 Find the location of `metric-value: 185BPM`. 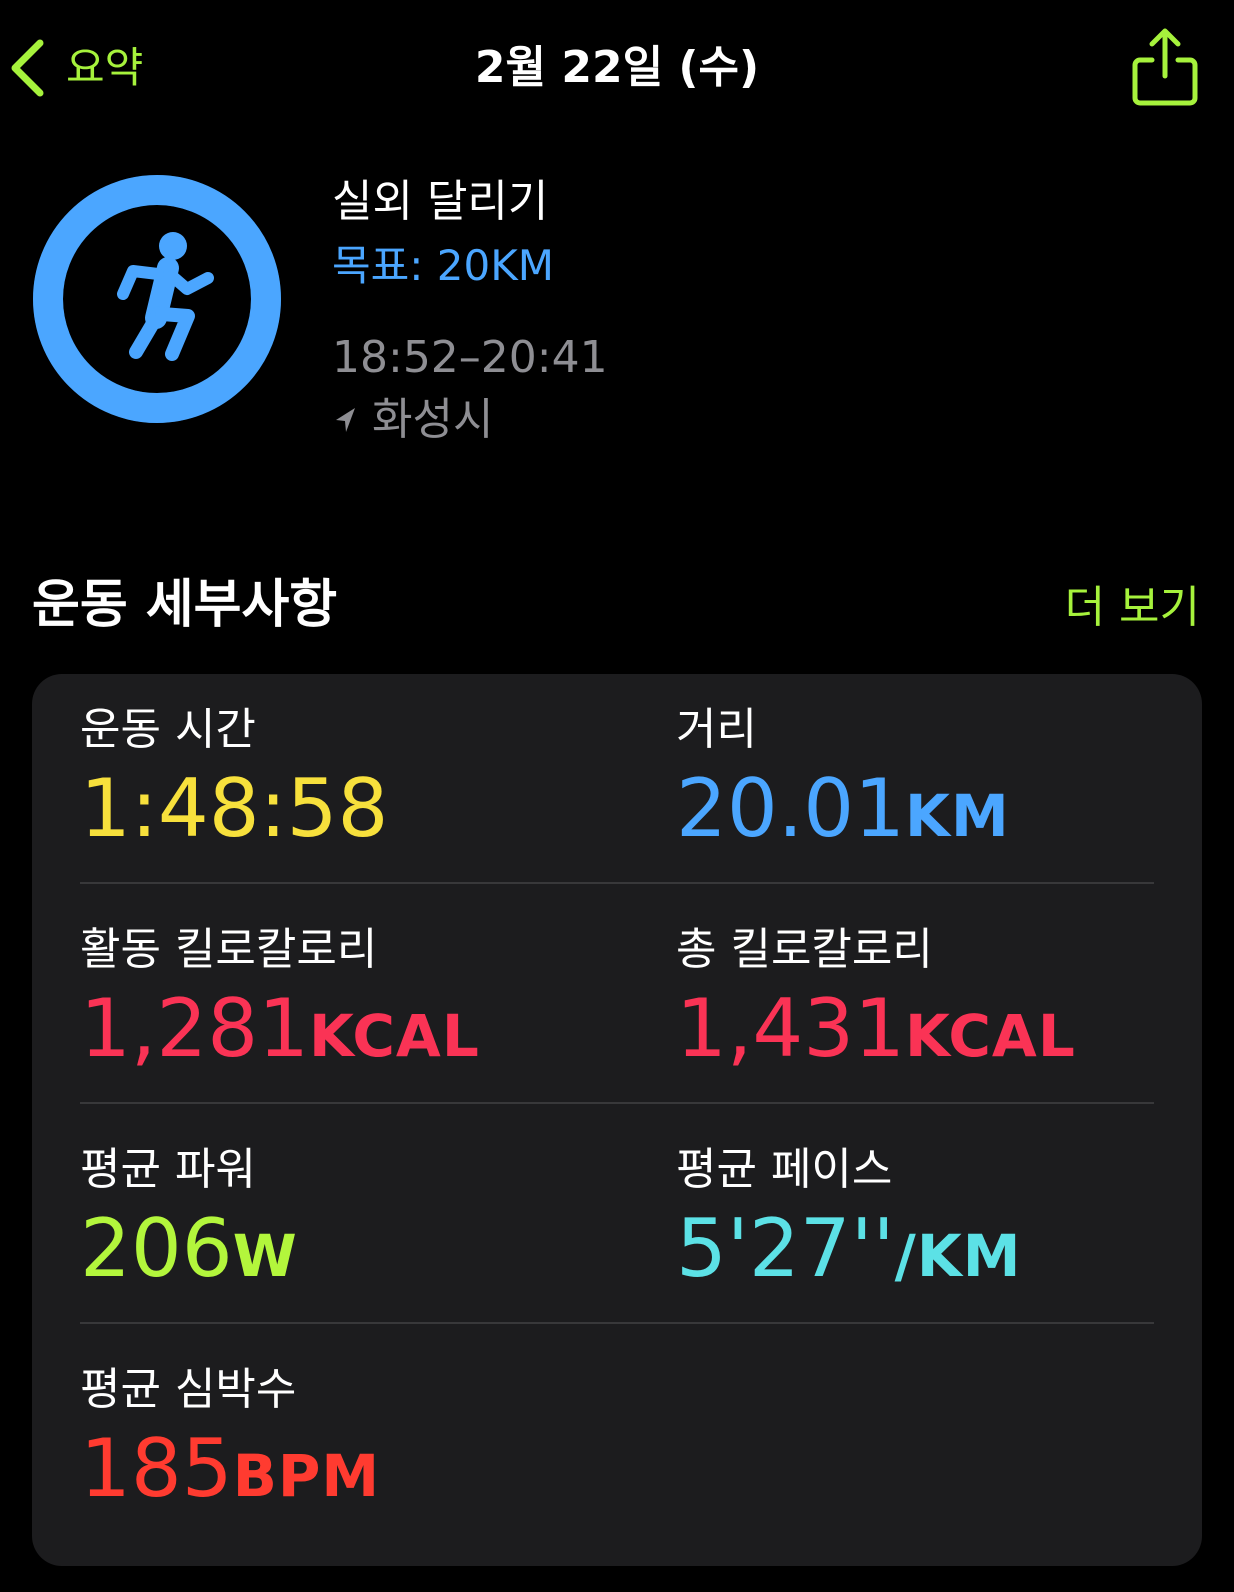

metric-value: 185BPM is located at coordinates (230, 1480).